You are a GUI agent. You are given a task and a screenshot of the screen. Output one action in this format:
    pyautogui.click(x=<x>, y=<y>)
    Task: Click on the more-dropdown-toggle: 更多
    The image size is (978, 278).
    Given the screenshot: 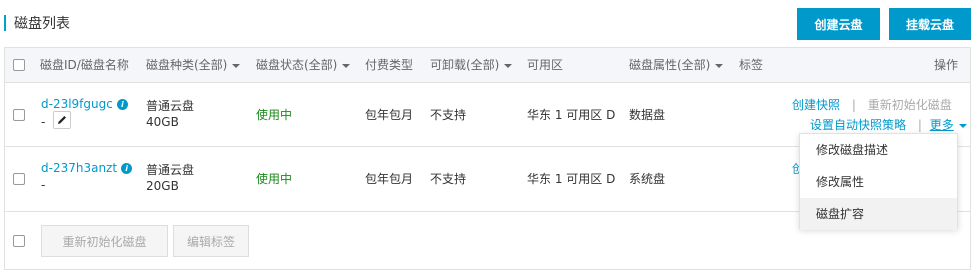 What is the action you would take?
    pyautogui.click(x=948, y=125)
    